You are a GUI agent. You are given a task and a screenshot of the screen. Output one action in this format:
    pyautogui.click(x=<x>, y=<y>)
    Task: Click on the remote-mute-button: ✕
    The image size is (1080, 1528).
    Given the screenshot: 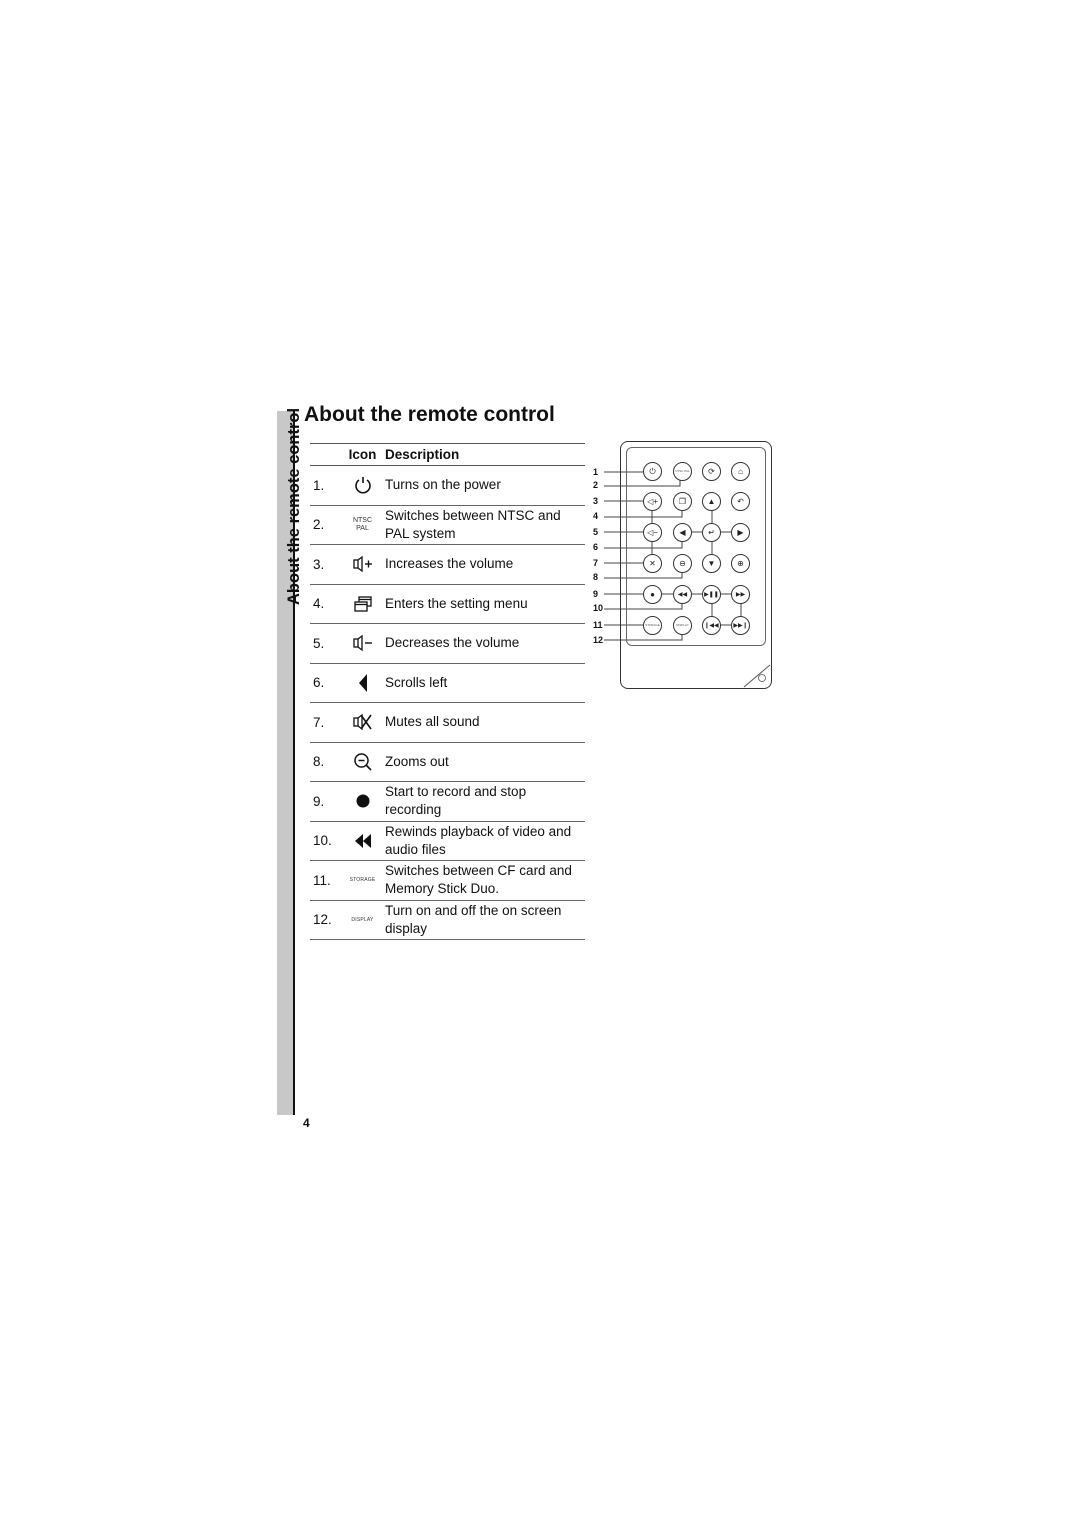 What is the action you would take?
    pyautogui.click(x=652, y=563)
    